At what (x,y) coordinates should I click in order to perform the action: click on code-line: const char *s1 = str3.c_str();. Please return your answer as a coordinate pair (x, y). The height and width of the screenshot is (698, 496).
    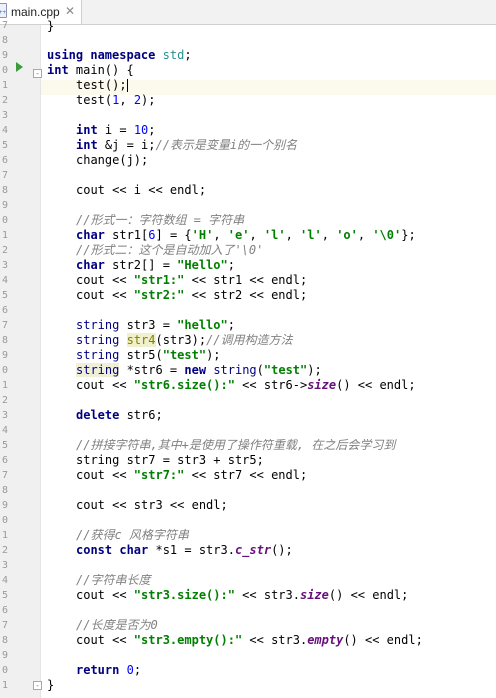
    Looking at the image, I should click on (184, 550).